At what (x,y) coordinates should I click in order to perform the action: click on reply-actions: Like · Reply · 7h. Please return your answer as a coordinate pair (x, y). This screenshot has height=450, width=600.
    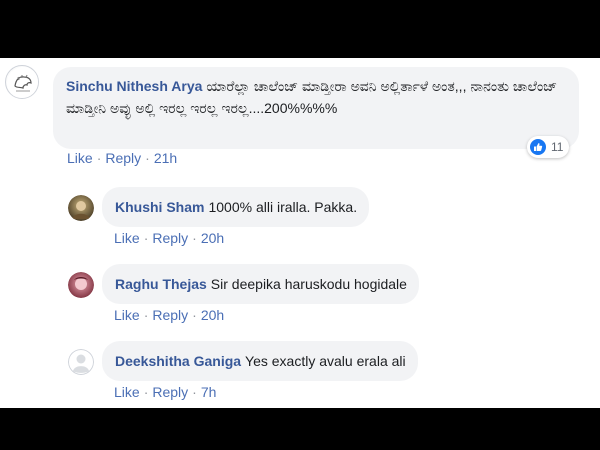
    Looking at the image, I should click on (165, 392).